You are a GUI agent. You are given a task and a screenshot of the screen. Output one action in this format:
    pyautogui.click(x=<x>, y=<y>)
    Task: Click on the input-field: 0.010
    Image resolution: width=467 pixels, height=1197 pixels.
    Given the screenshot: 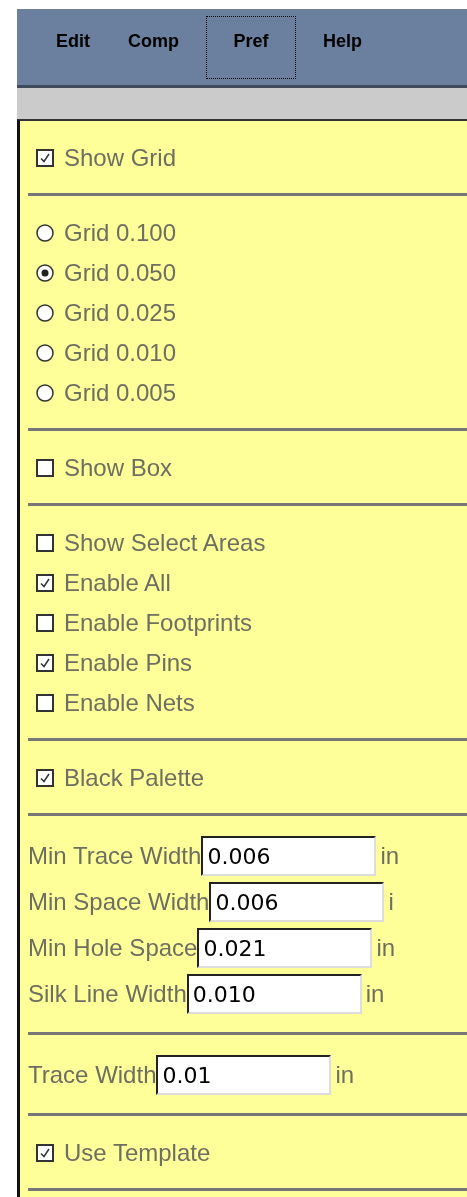 What is the action you would take?
    pyautogui.click(x=274, y=994)
    